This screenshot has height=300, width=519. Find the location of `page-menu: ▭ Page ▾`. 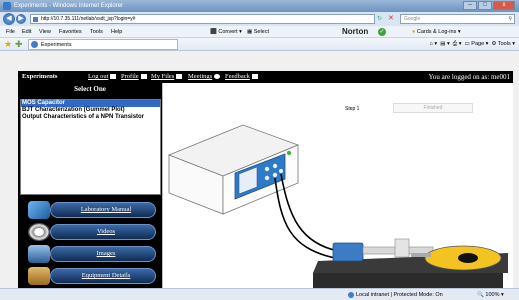

page-menu: ▭ Page ▾ is located at coordinates (477, 44).